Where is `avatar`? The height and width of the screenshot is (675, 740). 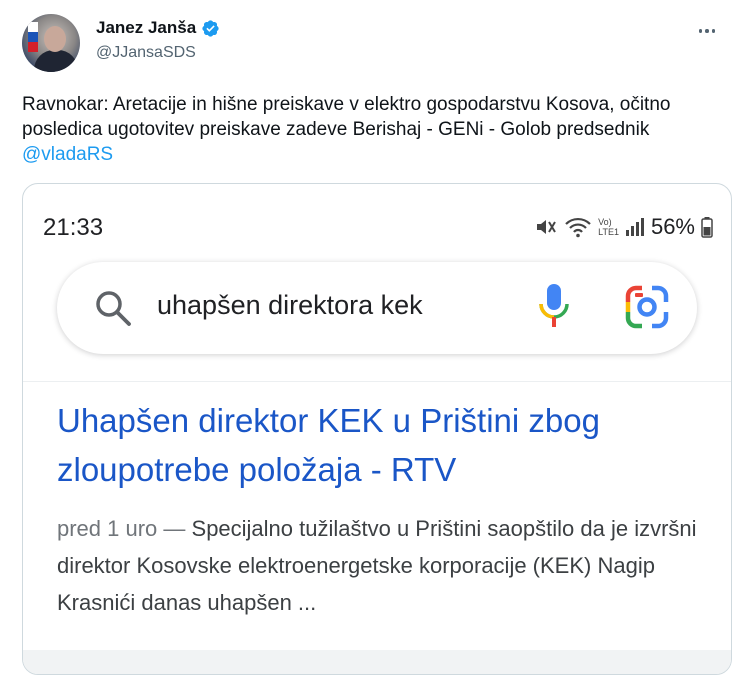
avatar is located at coordinates (51, 43).